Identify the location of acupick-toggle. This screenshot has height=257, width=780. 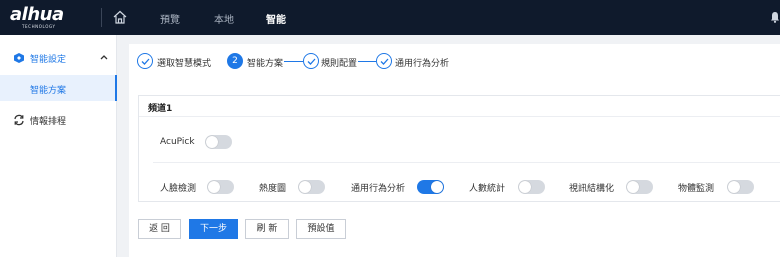
(218, 142).